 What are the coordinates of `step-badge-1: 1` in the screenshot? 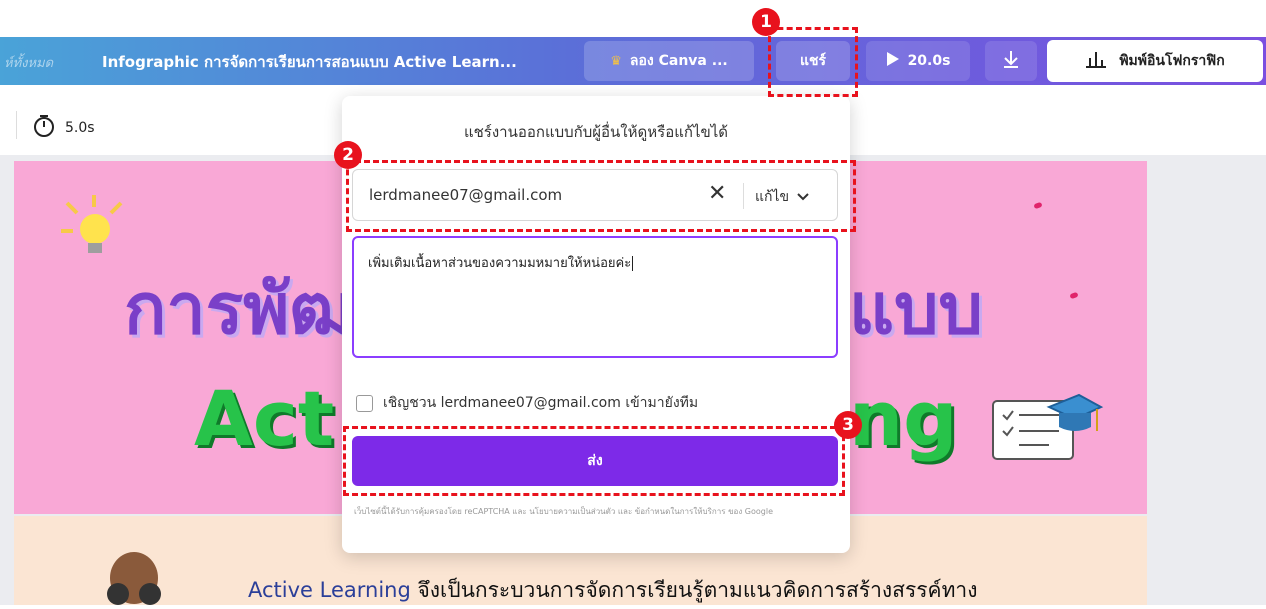 It's located at (766, 22).